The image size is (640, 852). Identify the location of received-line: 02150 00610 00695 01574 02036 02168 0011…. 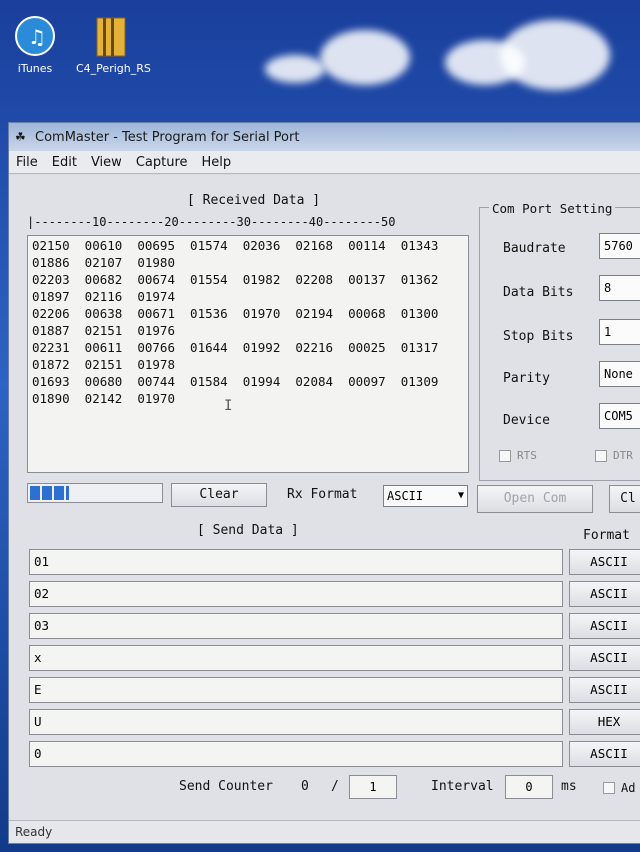
(235, 245).